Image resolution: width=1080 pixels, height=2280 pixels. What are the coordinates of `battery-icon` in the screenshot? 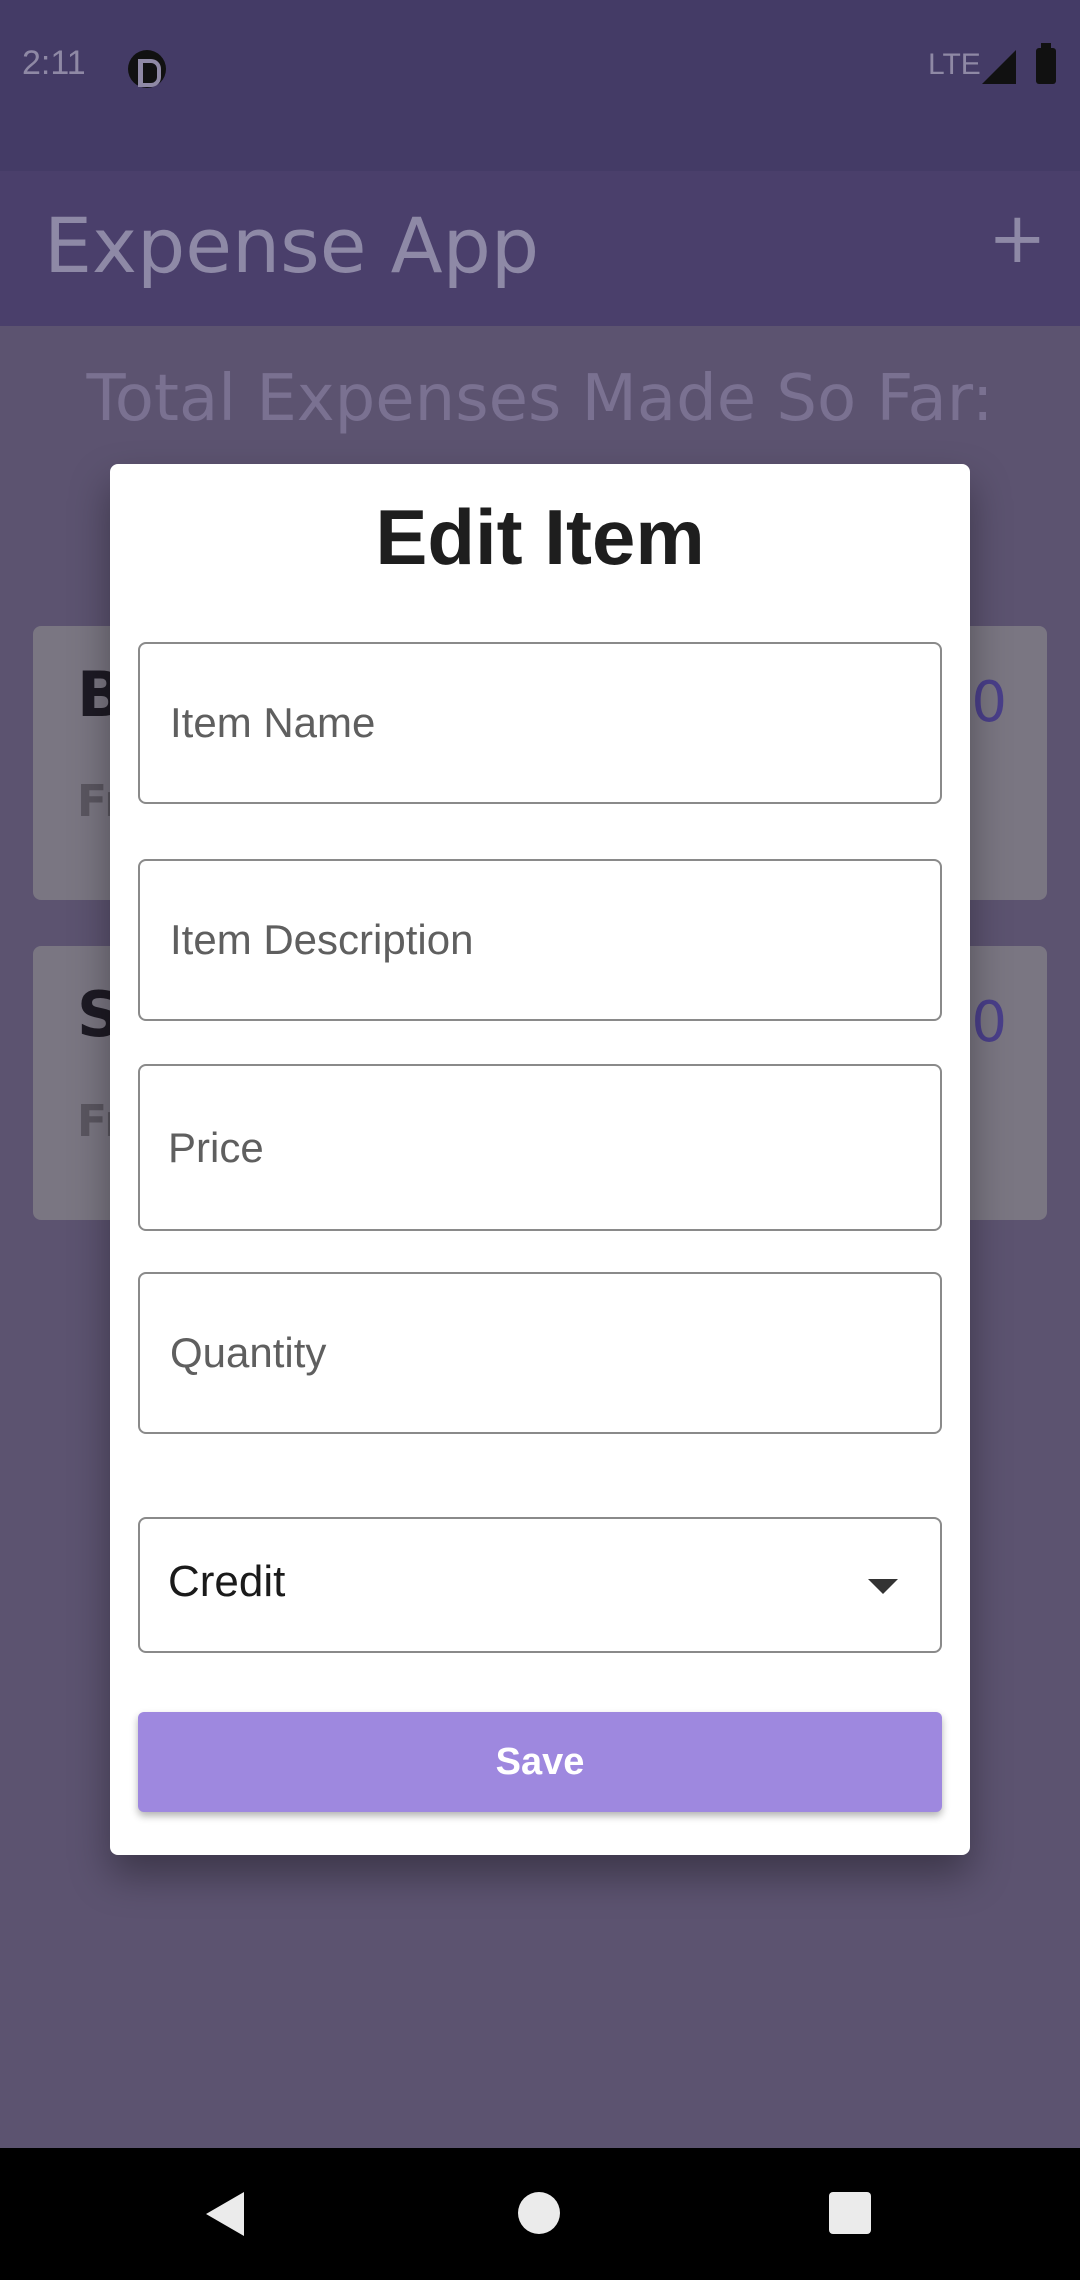 It's located at (1046, 63).